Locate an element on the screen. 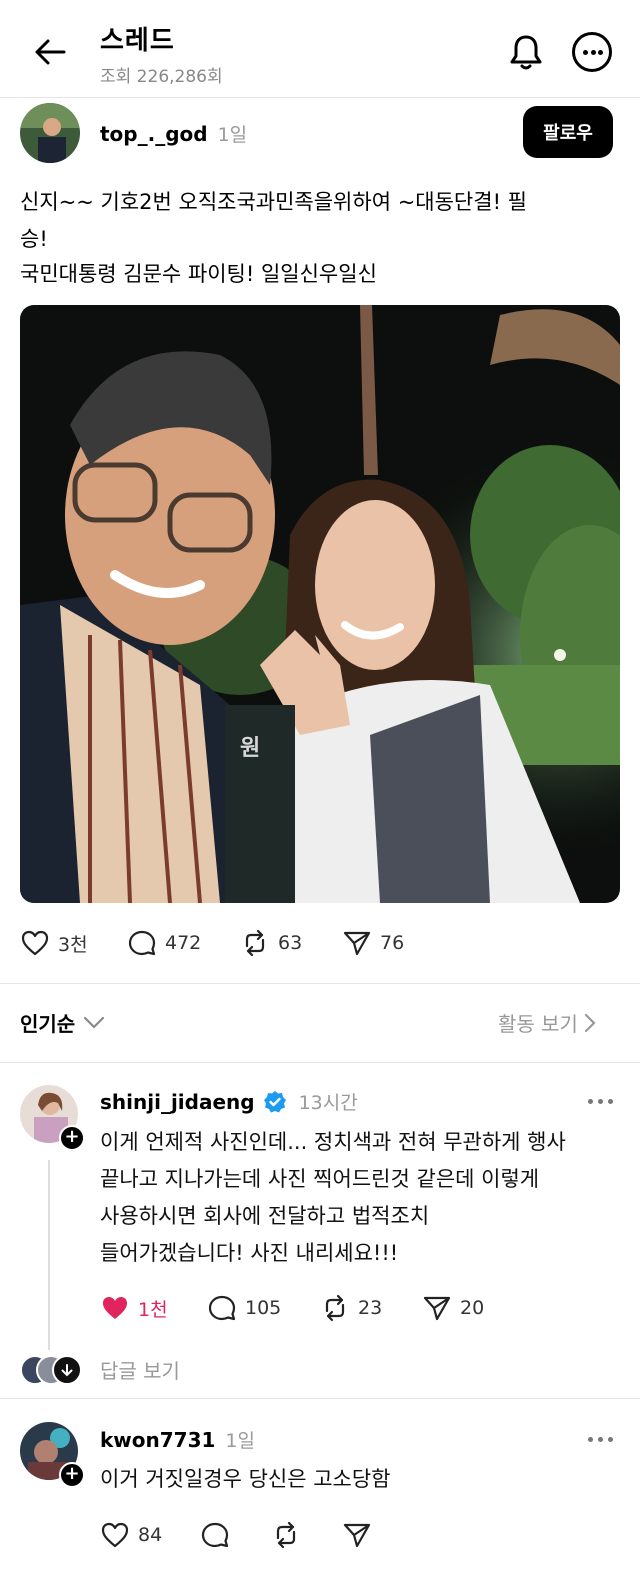 This screenshot has height=1572, width=640. repost-count: 63 is located at coordinates (290, 943).